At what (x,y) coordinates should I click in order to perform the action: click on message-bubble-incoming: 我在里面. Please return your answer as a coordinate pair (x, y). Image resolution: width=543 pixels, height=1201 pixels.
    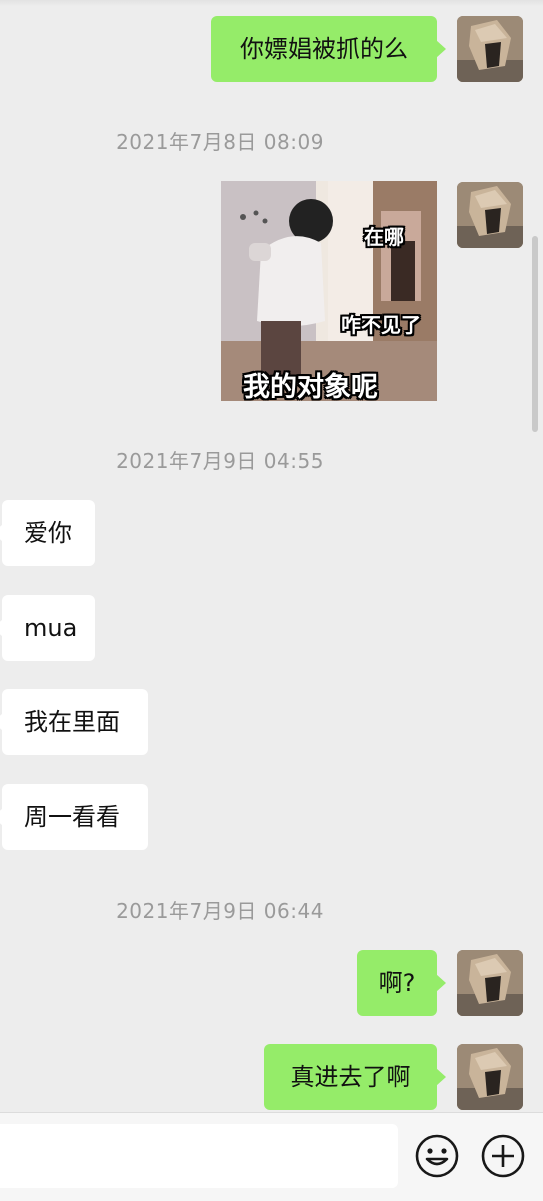
    Looking at the image, I should click on (74, 722).